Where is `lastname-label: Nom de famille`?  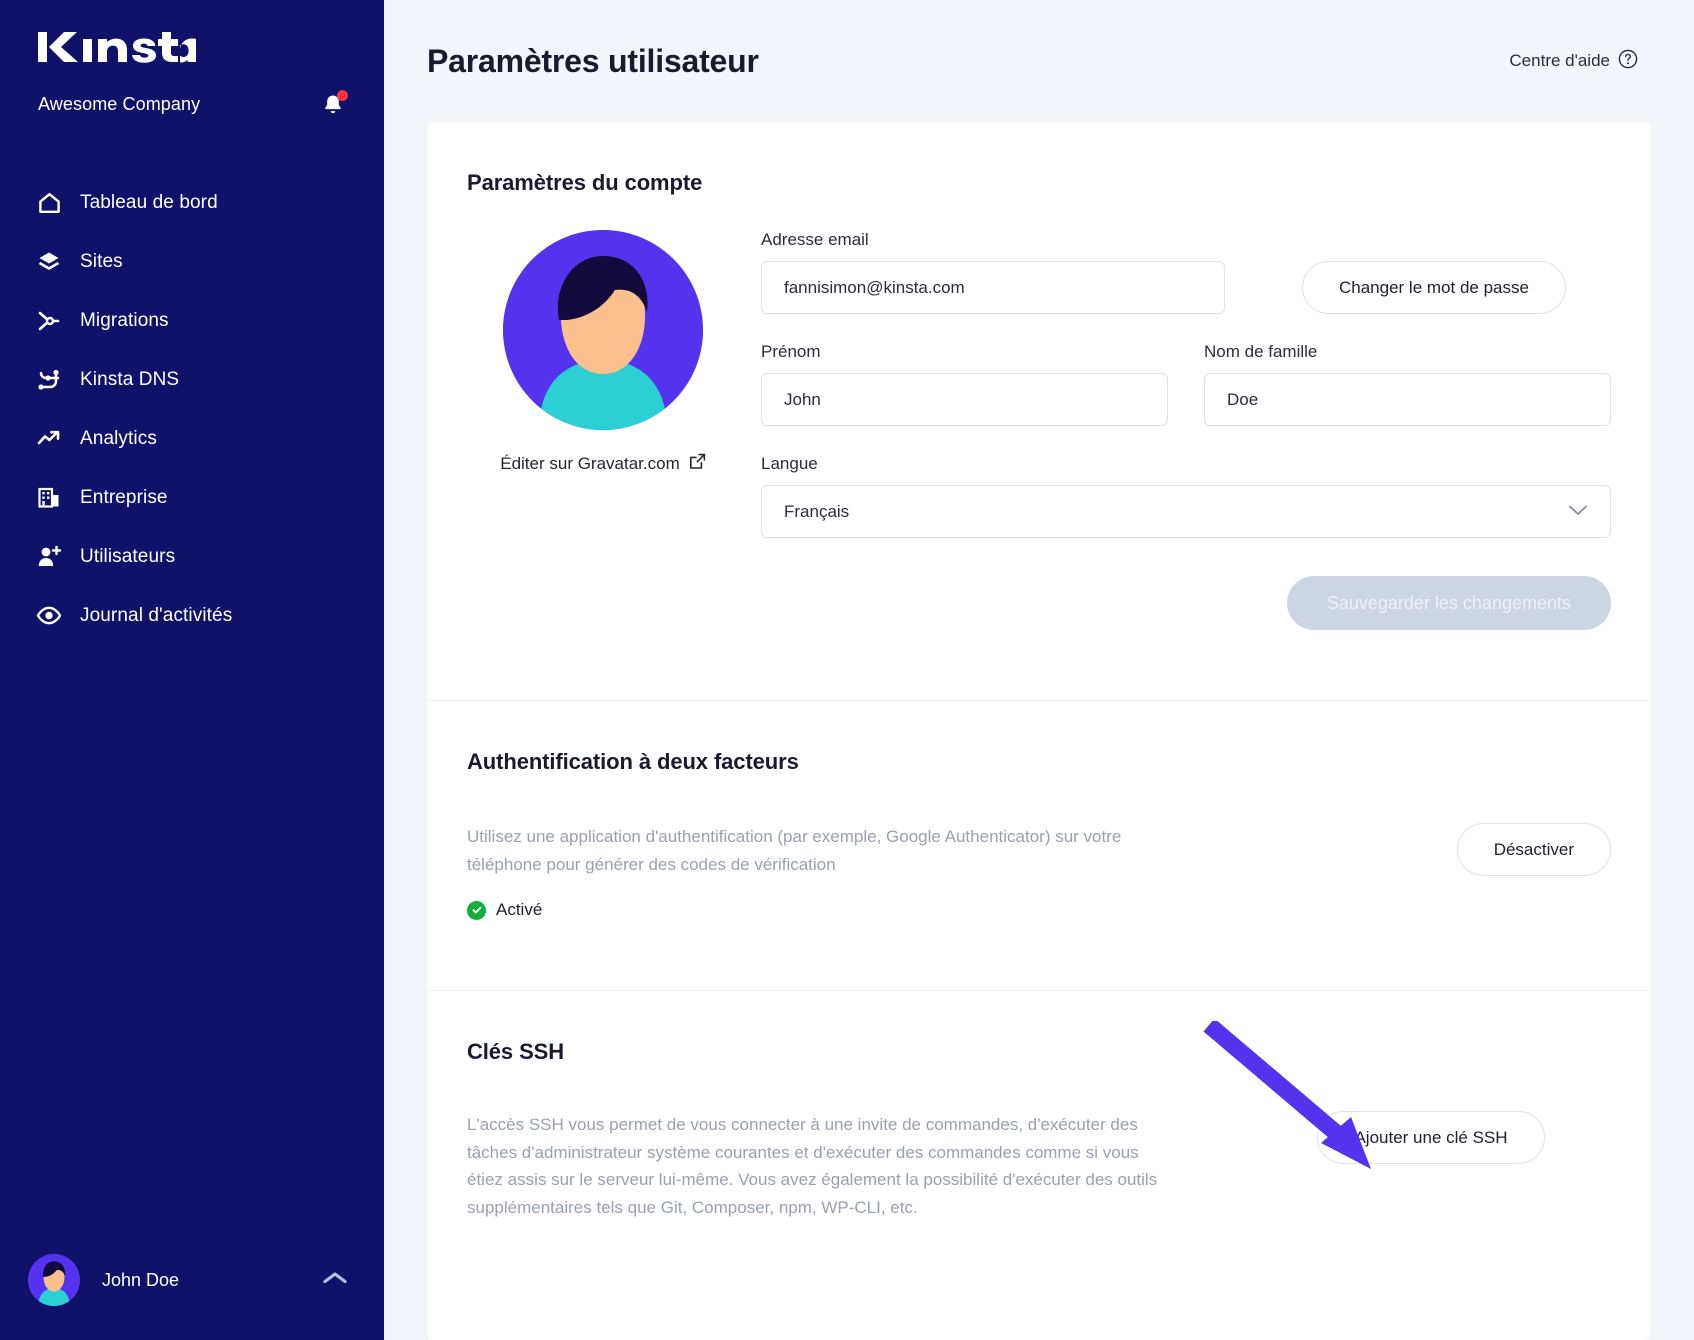
lastname-label: Nom de famille is located at coordinates (1261, 351).